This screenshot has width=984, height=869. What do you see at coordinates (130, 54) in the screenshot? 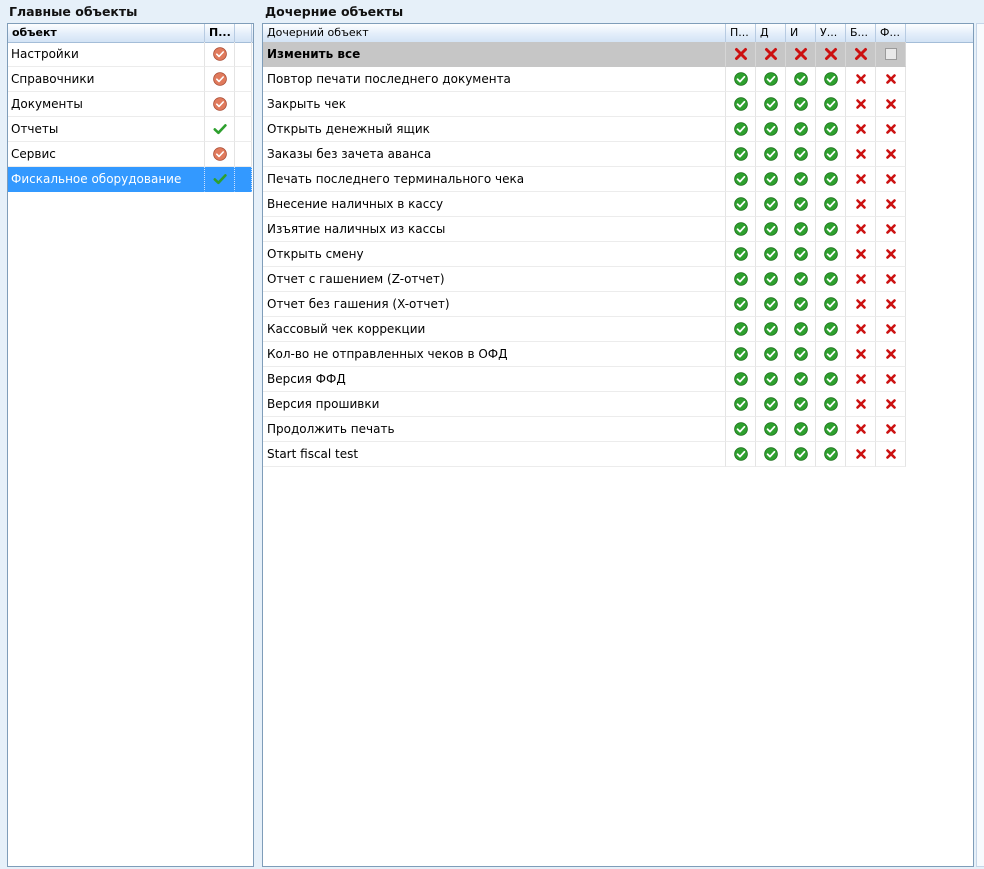
I see `main-object-row: Настройки` at bounding box center [130, 54].